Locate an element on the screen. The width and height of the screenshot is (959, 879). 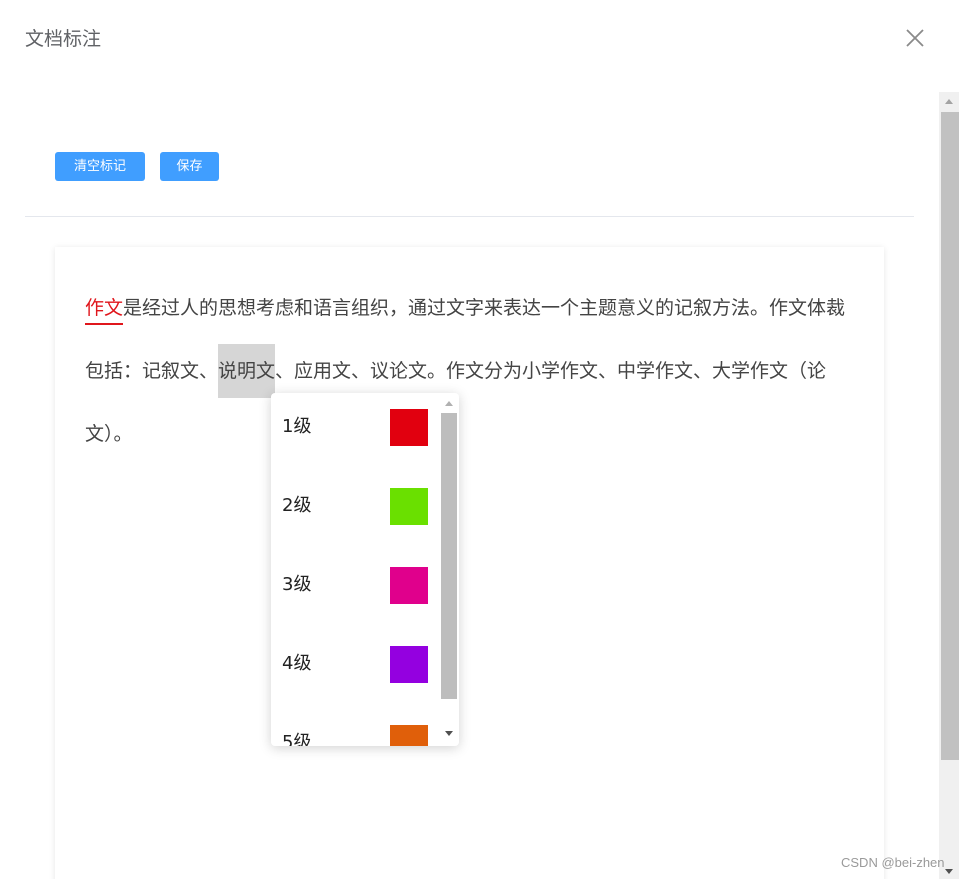
level-option-4: 4级 is located at coordinates (354, 669).